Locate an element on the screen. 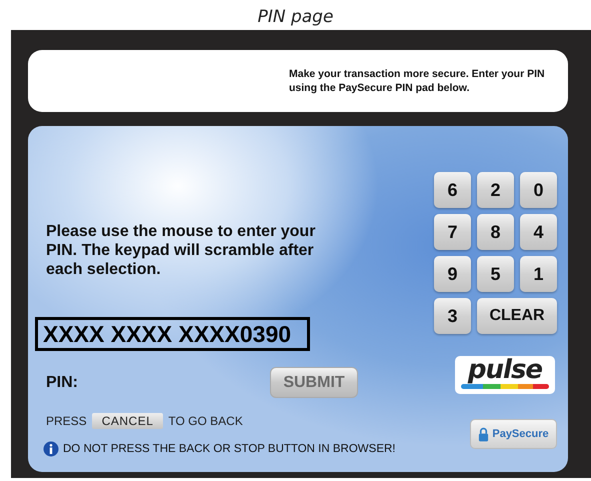 The width and height of the screenshot is (591, 481). warning-text: DO NOT PRESS THE BACK OR STOP BUTTON IN BROWSER! is located at coordinates (229, 449).